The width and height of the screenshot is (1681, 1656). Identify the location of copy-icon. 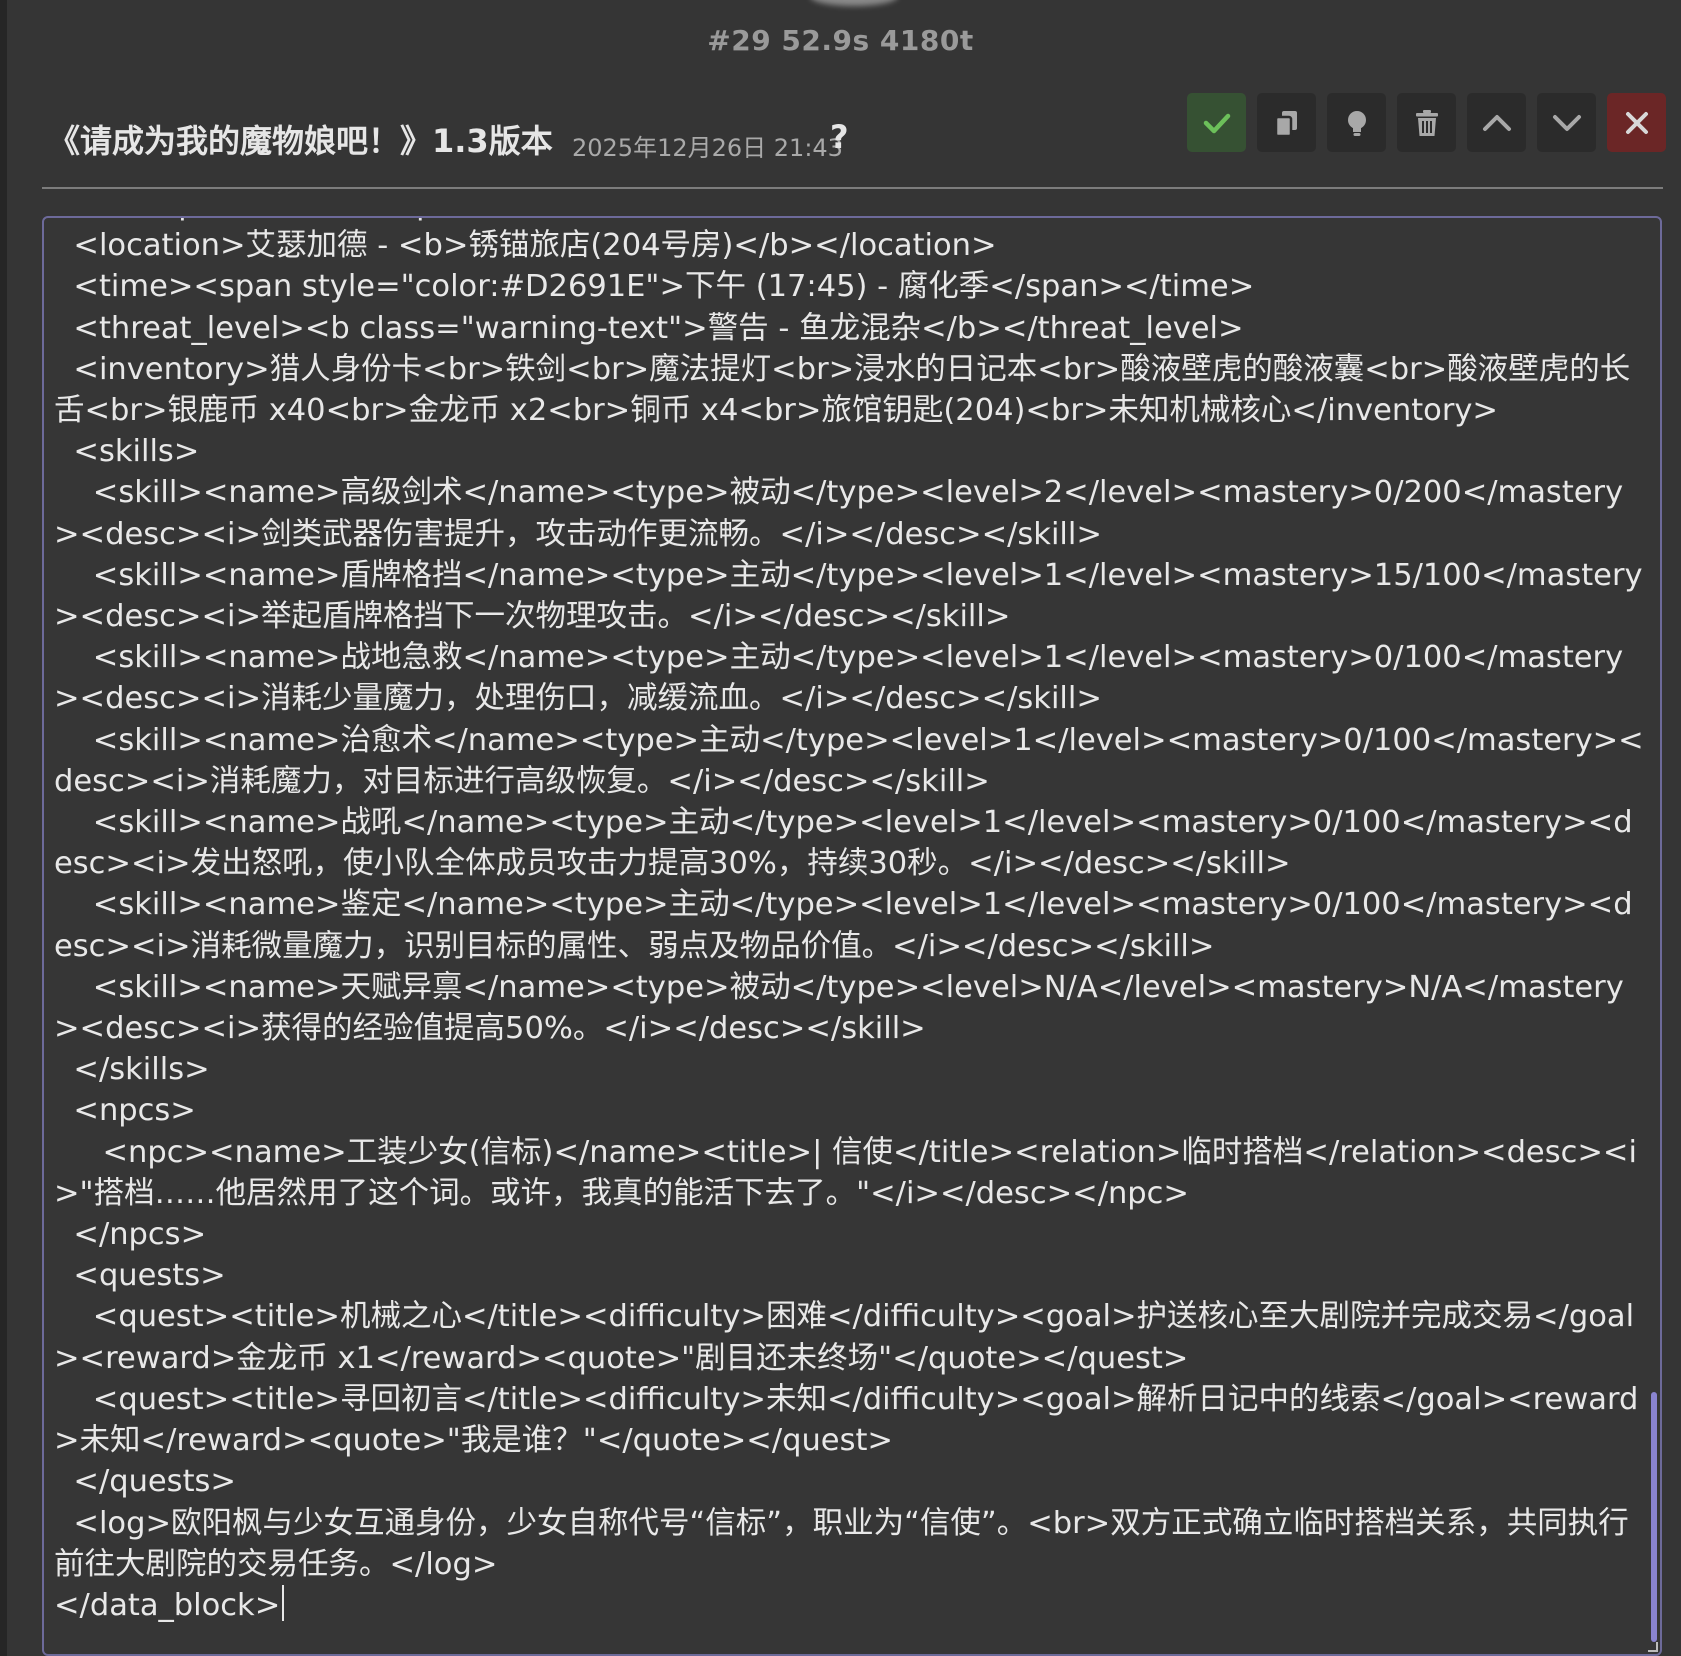
(1285, 123).